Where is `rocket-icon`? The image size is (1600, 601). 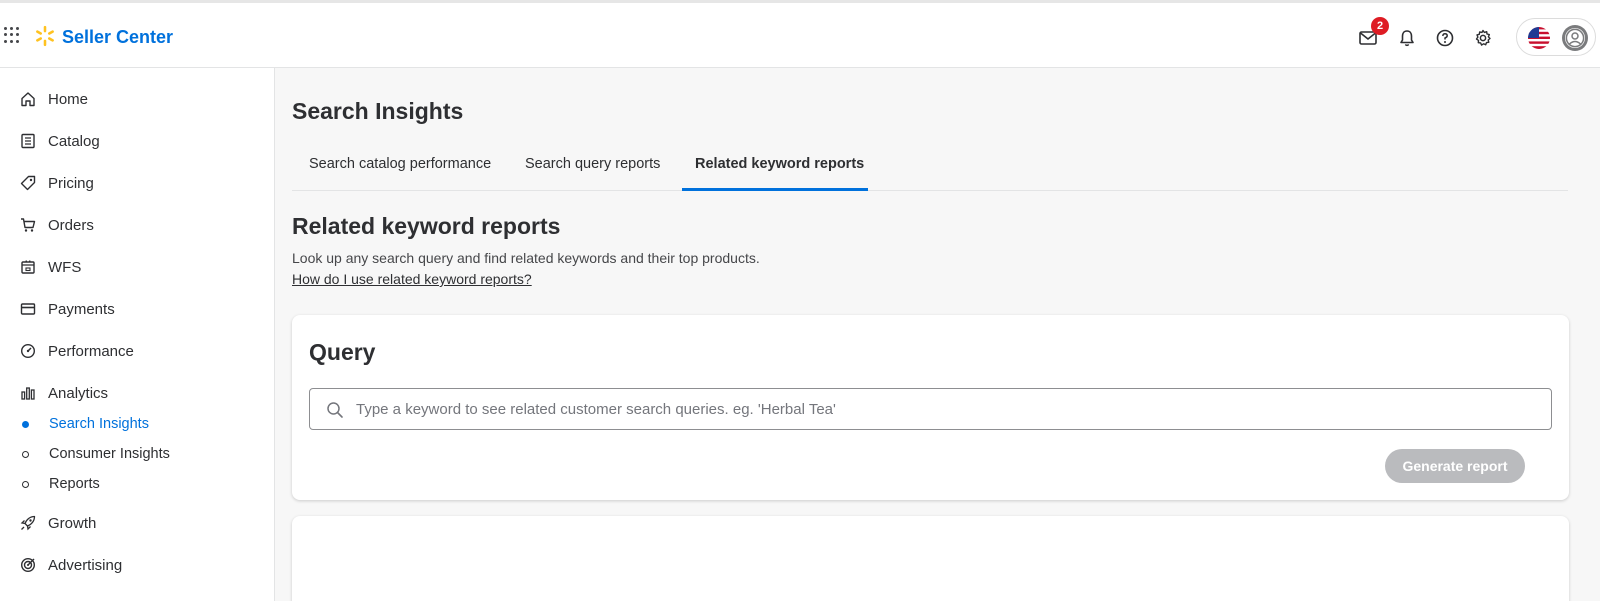 rocket-icon is located at coordinates (28, 523).